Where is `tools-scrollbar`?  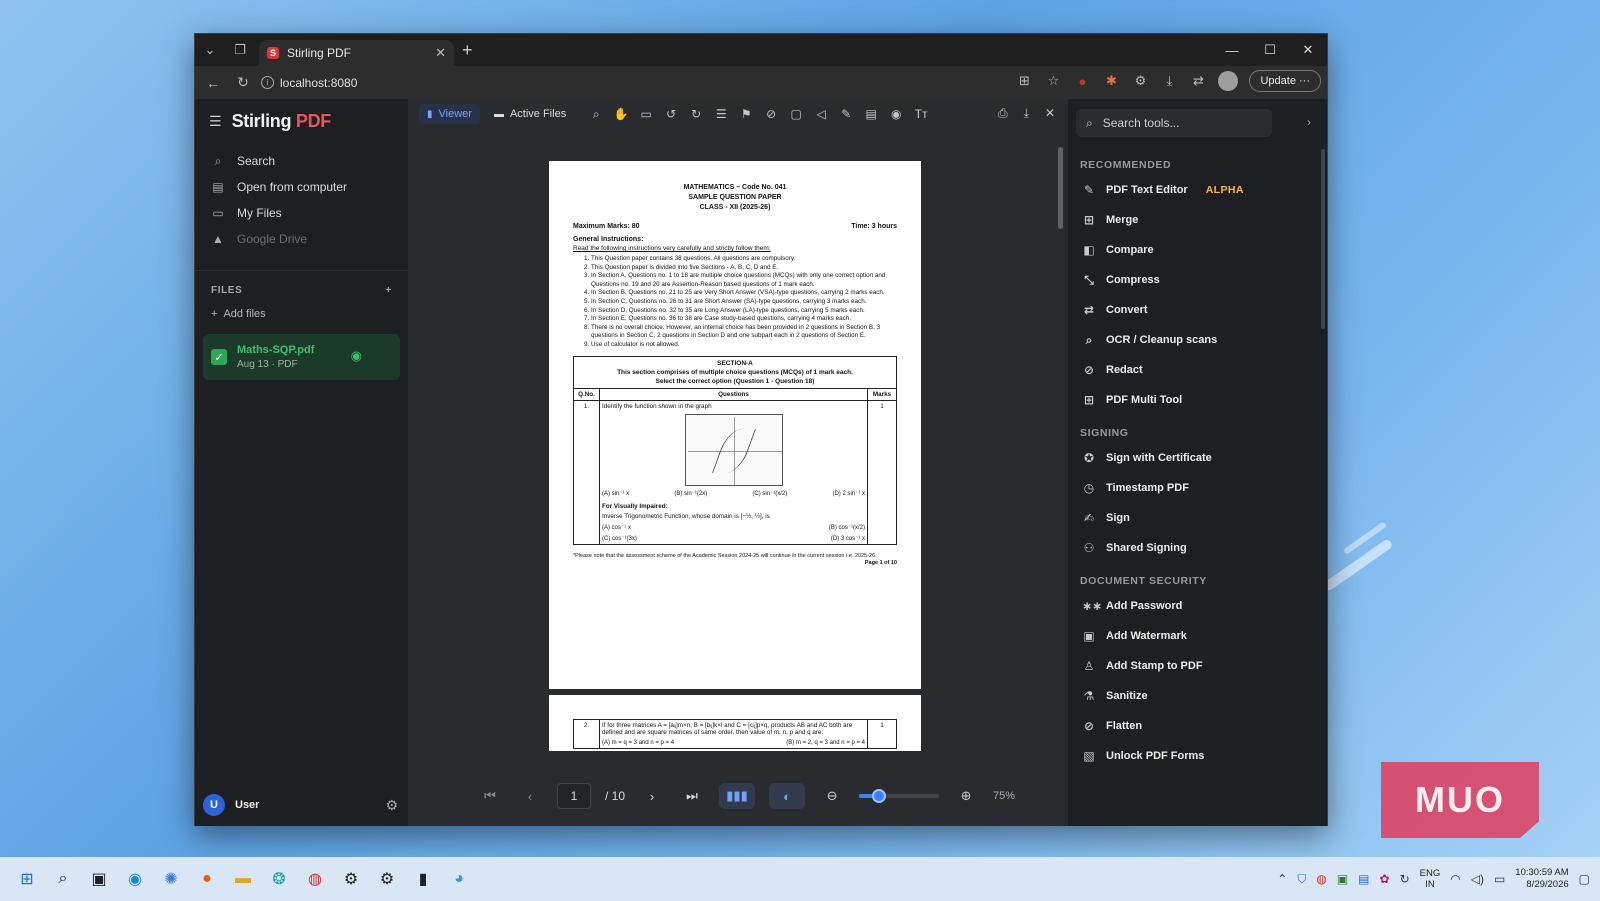 tools-scrollbar is located at coordinates (1323, 239).